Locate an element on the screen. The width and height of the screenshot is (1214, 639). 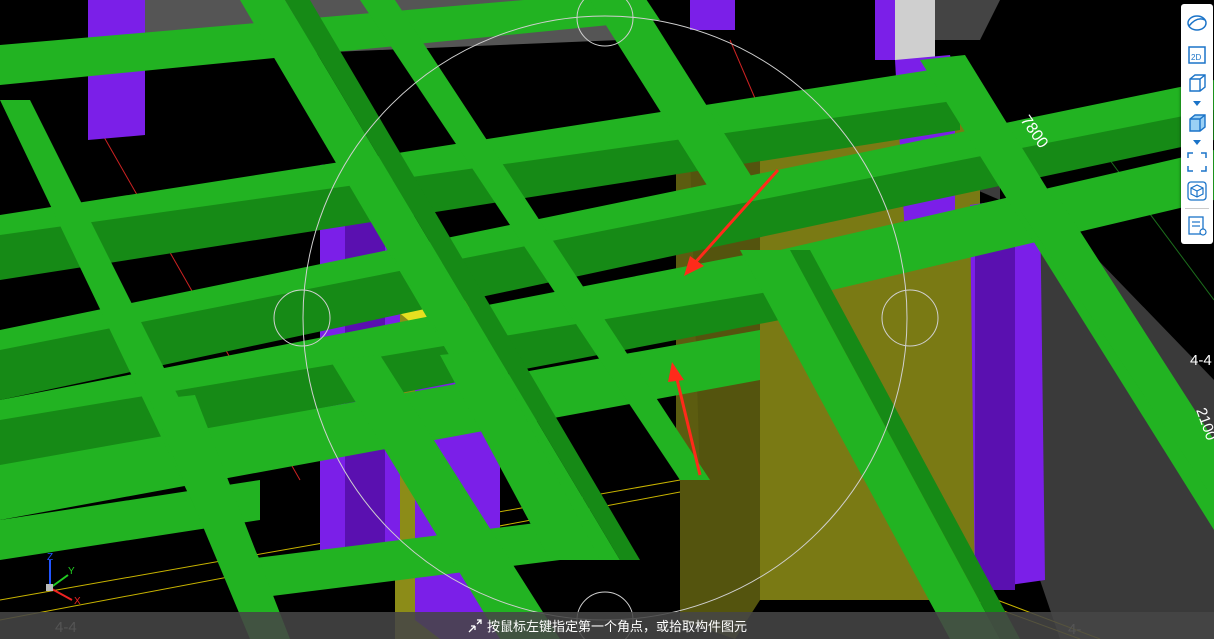
status-bar: 按鼠标左键指定第一个角点，或拾取构件图元 is located at coordinates (607, 625).